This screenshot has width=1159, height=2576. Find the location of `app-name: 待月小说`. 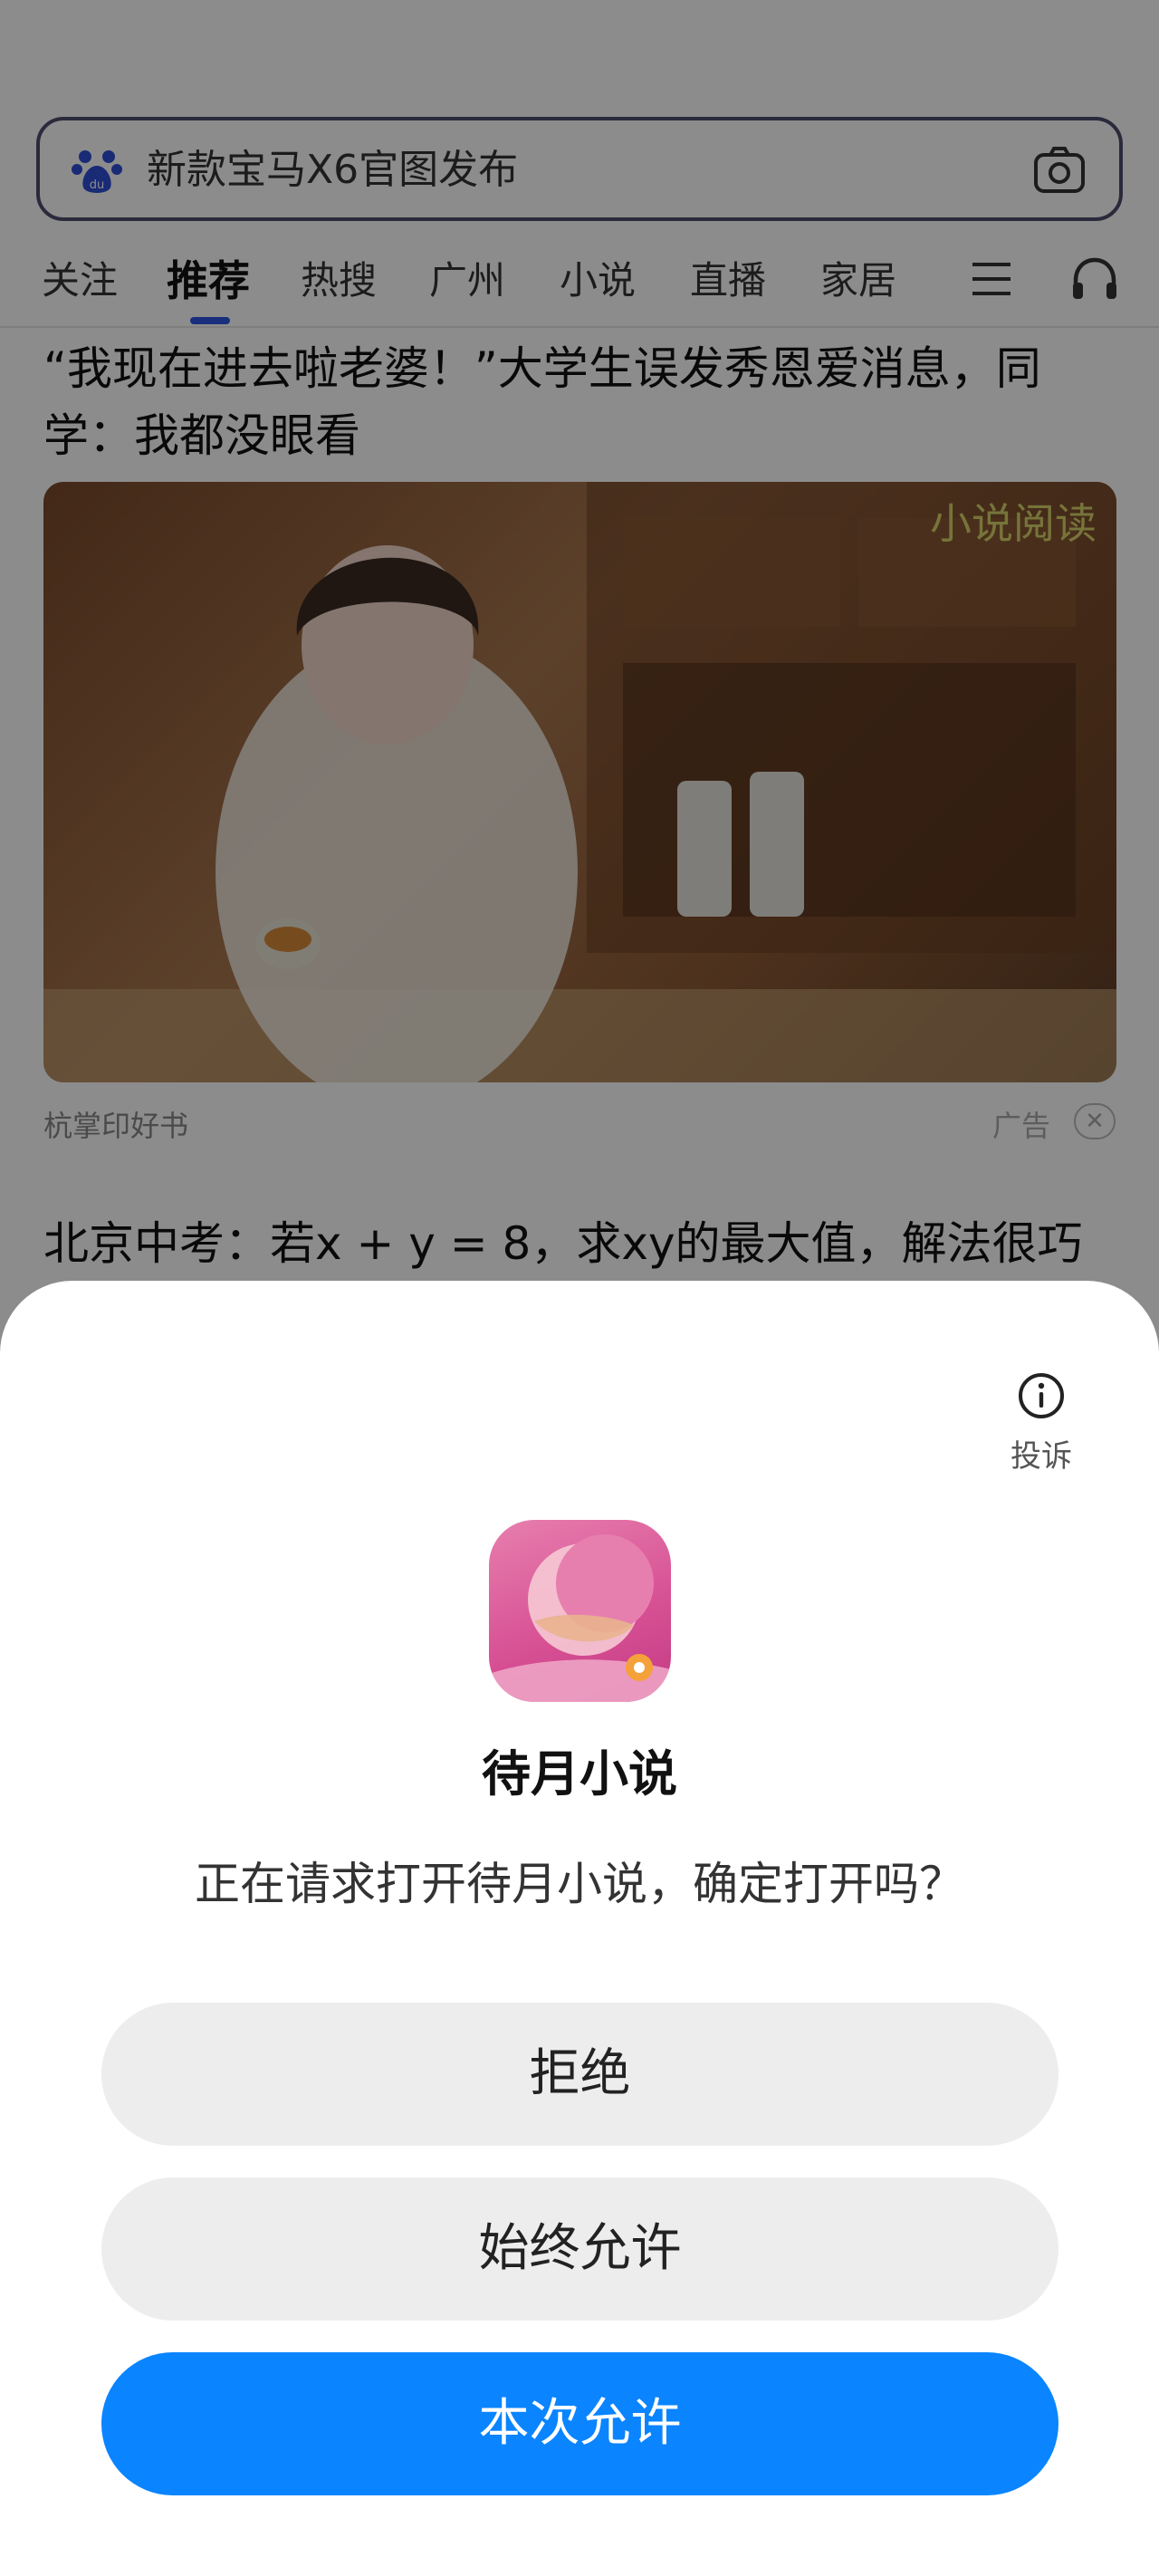

app-name: 待月小说 is located at coordinates (579, 1773).